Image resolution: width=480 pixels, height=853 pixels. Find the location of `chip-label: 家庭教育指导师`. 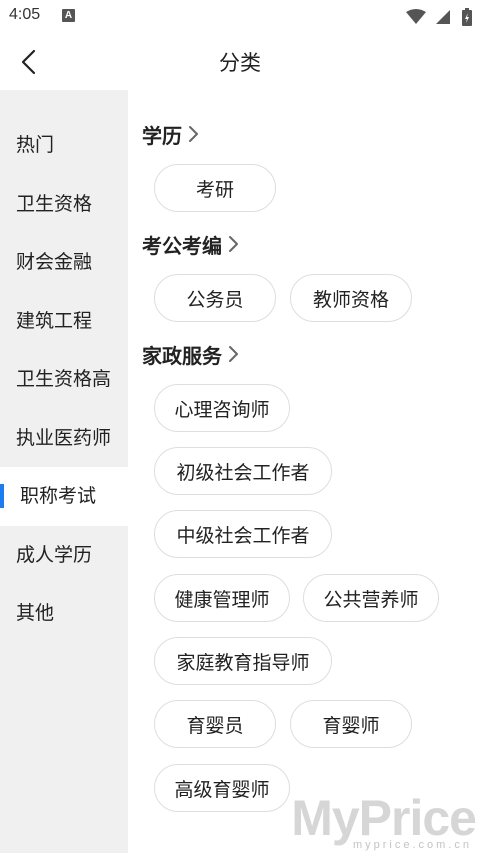

chip-label: 家庭教育指导师 is located at coordinates (243, 662).